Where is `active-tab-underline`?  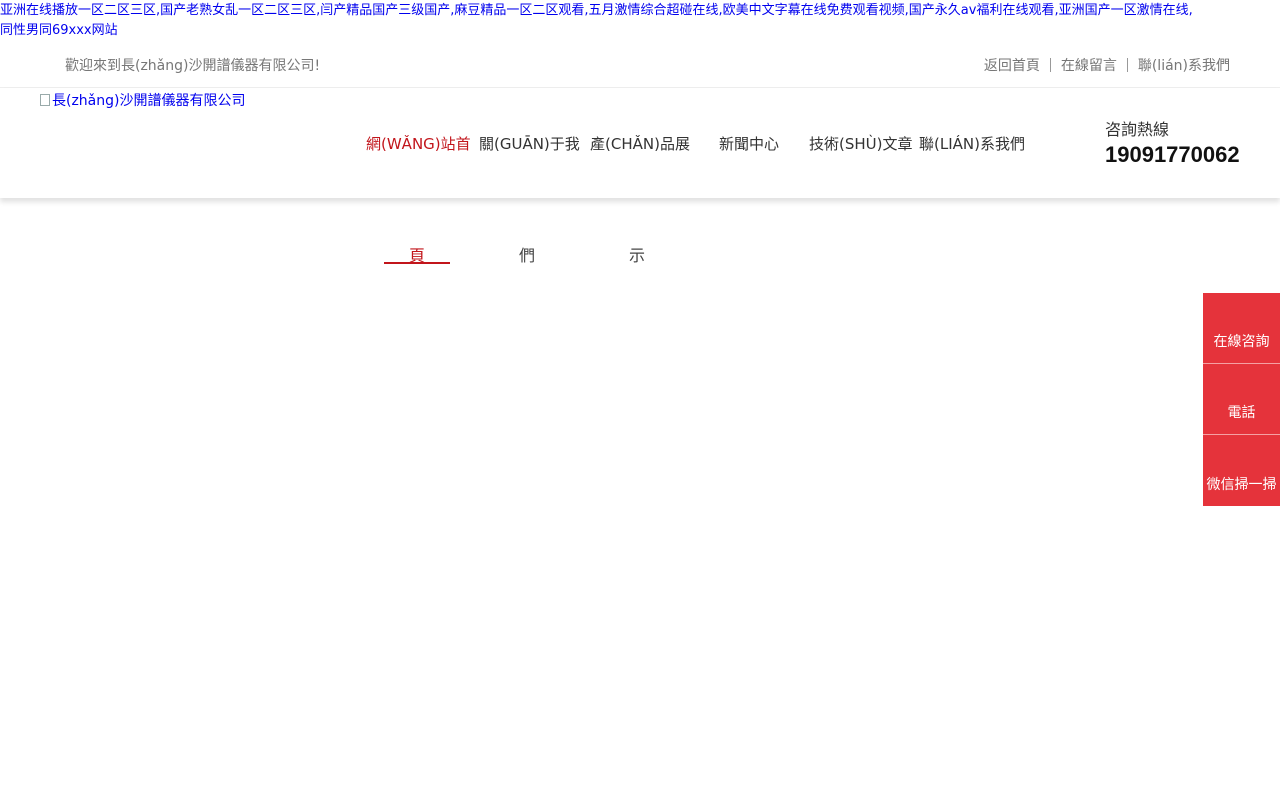
active-tab-underline is located at coordinates (417, 263).